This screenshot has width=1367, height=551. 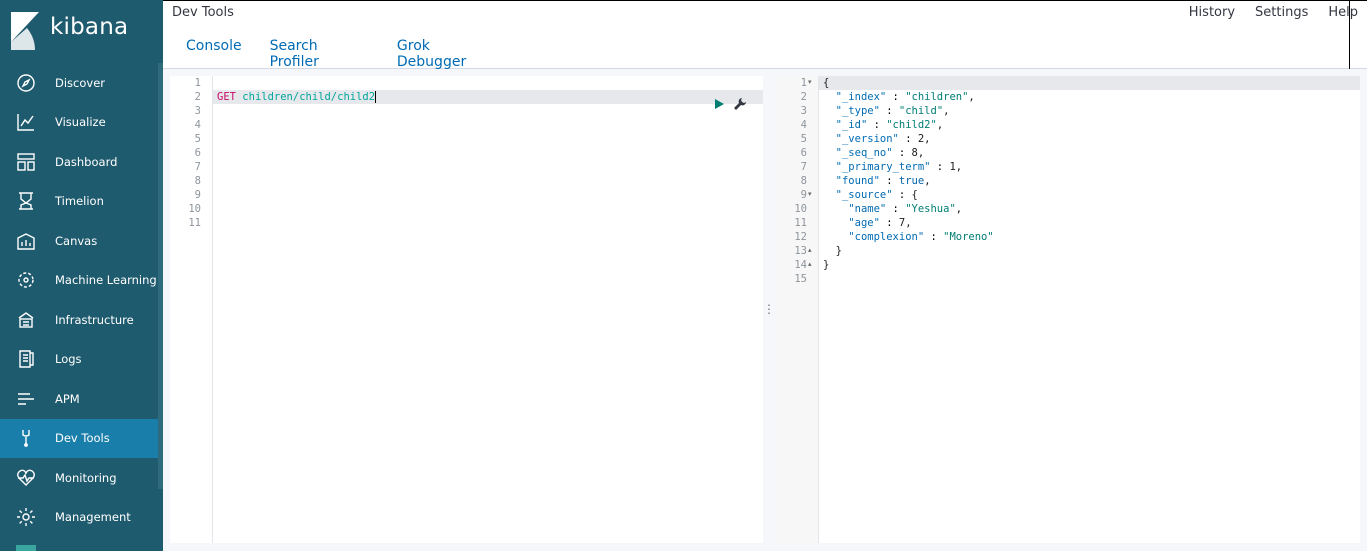 What do you see at coordinates (26, 83) in the screenshot?
I see `compass-icon` at bounding box center [26, 83].